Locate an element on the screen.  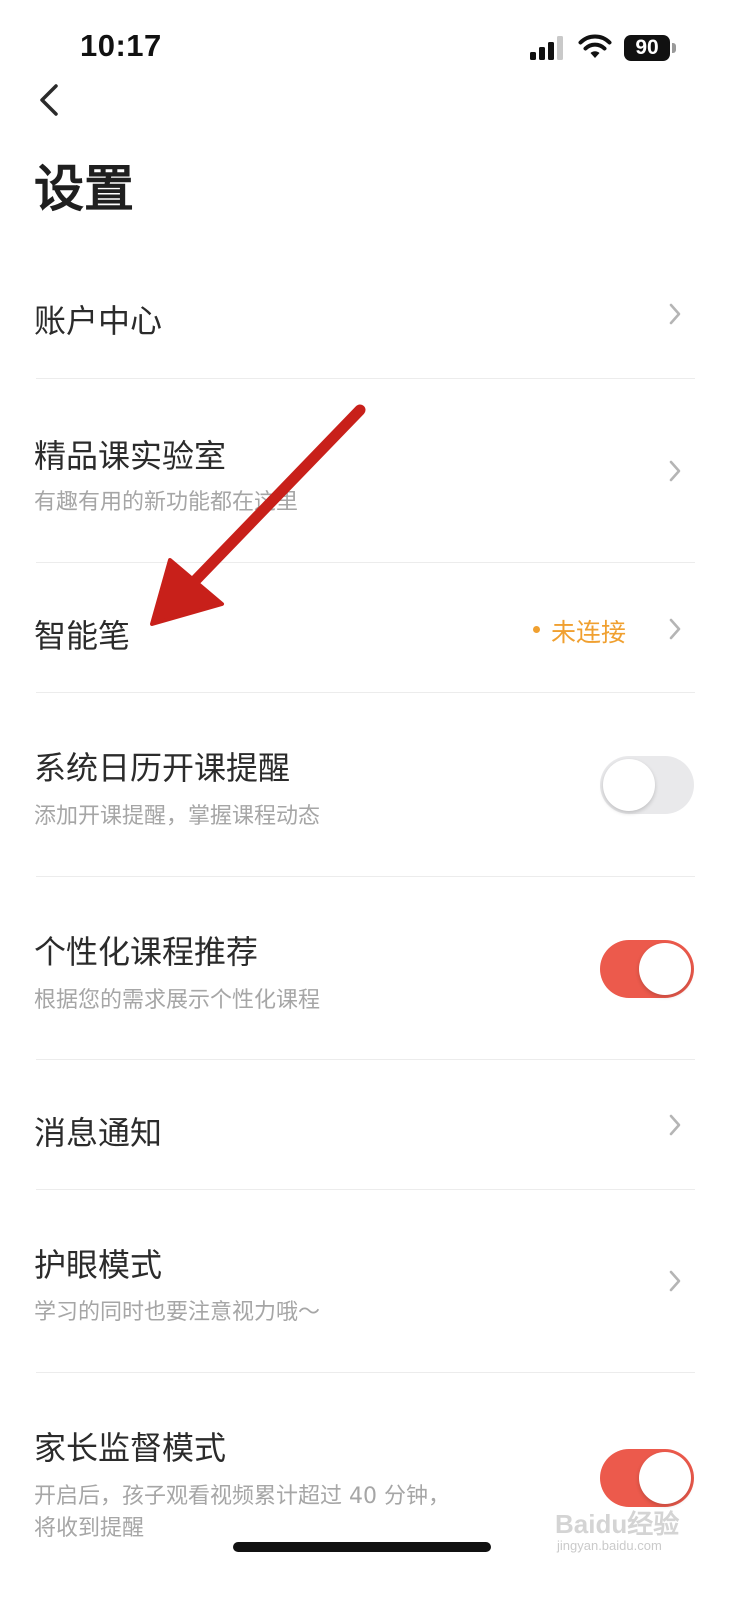
personalized-recommendation-toggle is located at coordinates (647, 969).